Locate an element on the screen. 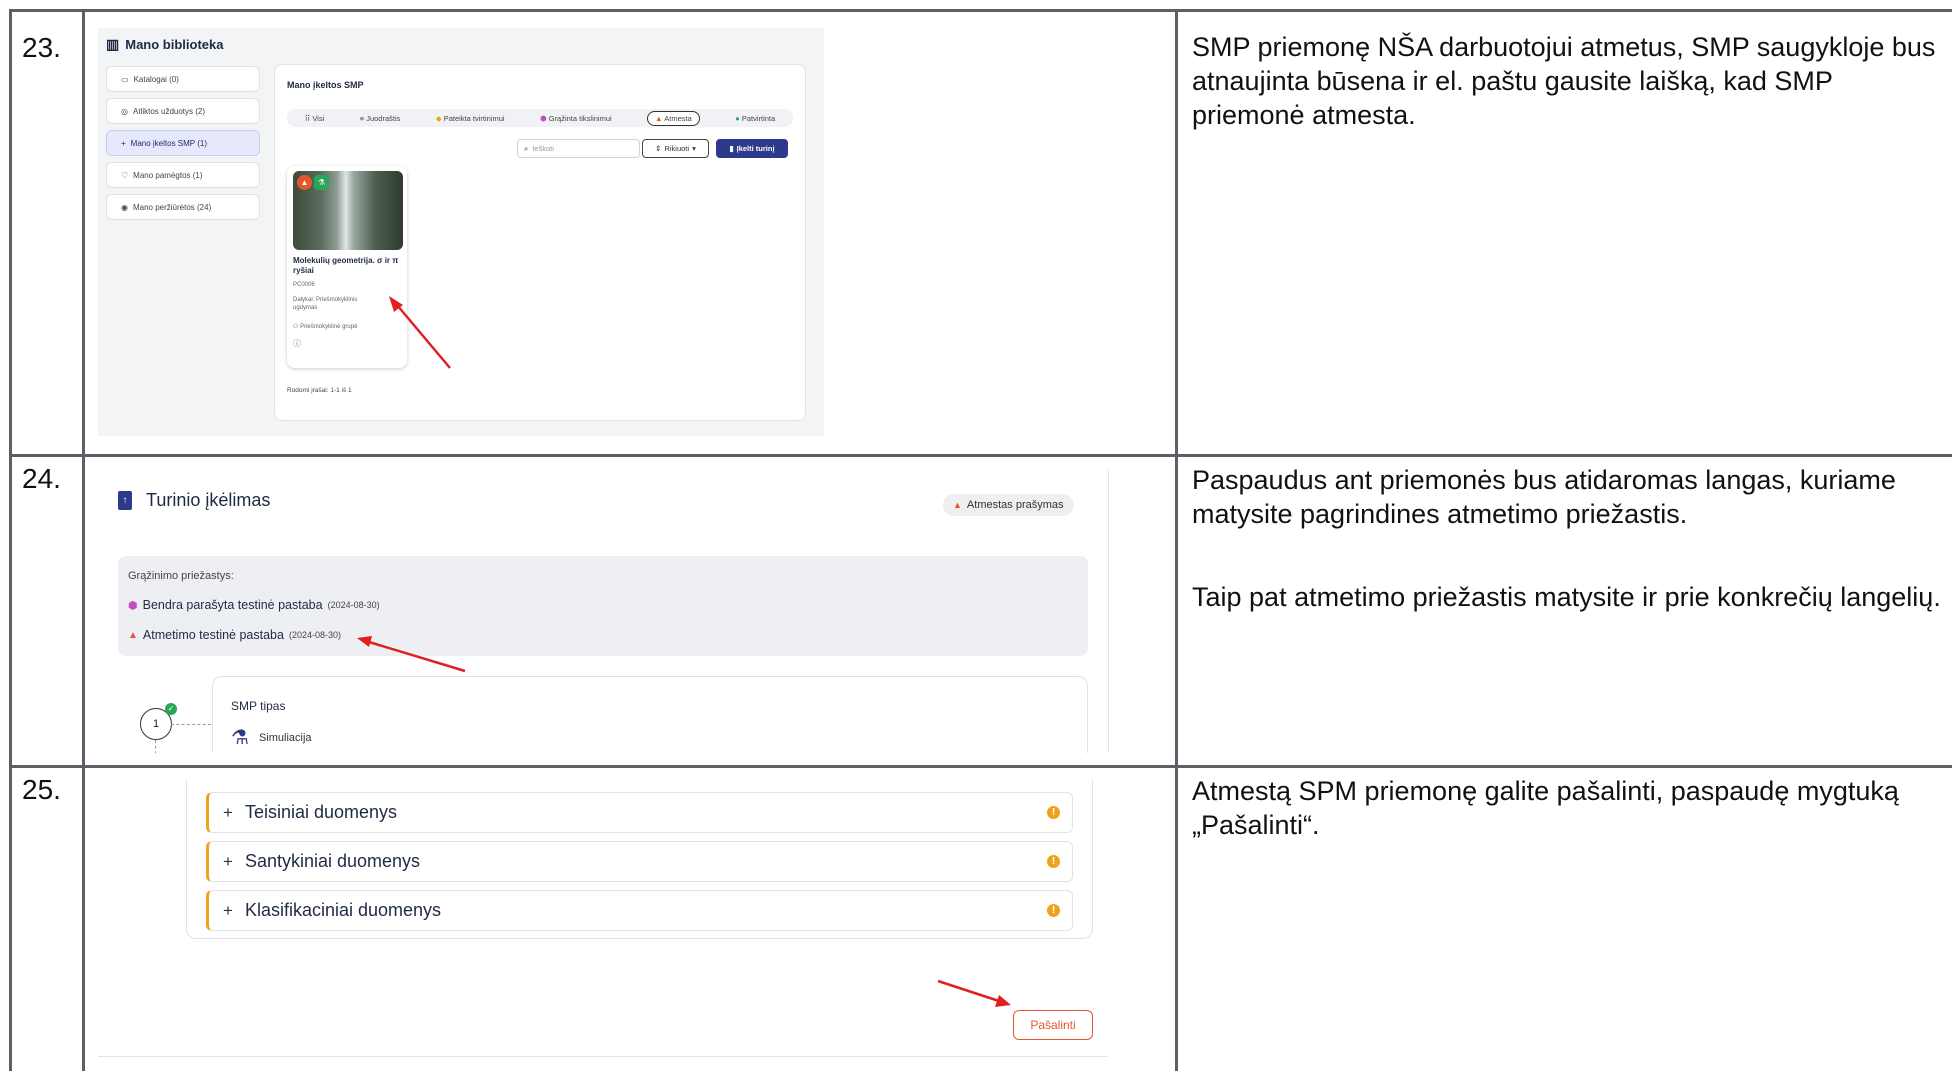 Image resolution: width=1952 pixels, height=1071 pixels. tab-submitted: ◆ Pateikta tvirtinimui is located at coordinates (470, 118).